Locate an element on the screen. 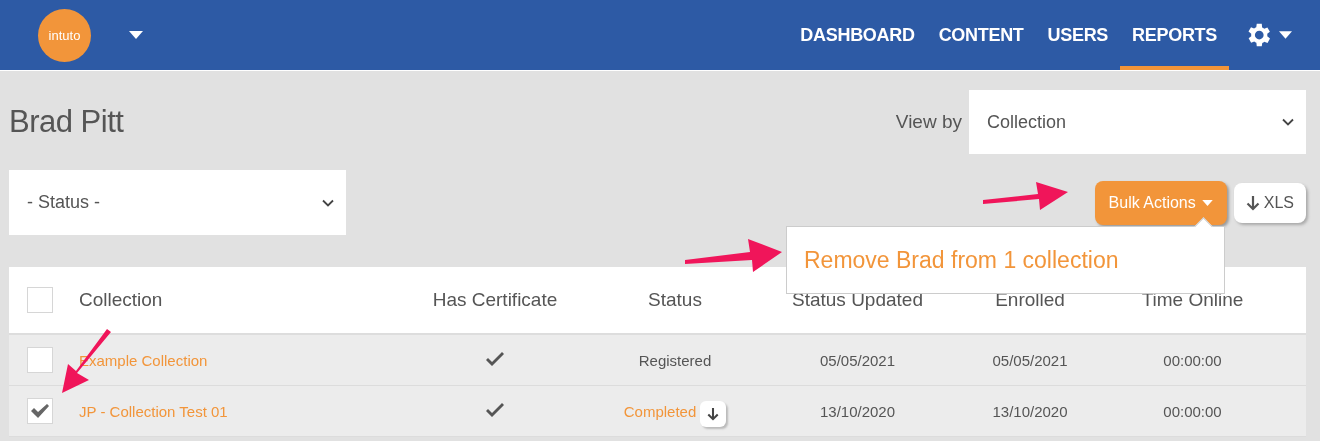 Image resolution: width=1320 pixels, height=441 pixels. nav-tab: REPORTS is located at coordinates (1174, 35).